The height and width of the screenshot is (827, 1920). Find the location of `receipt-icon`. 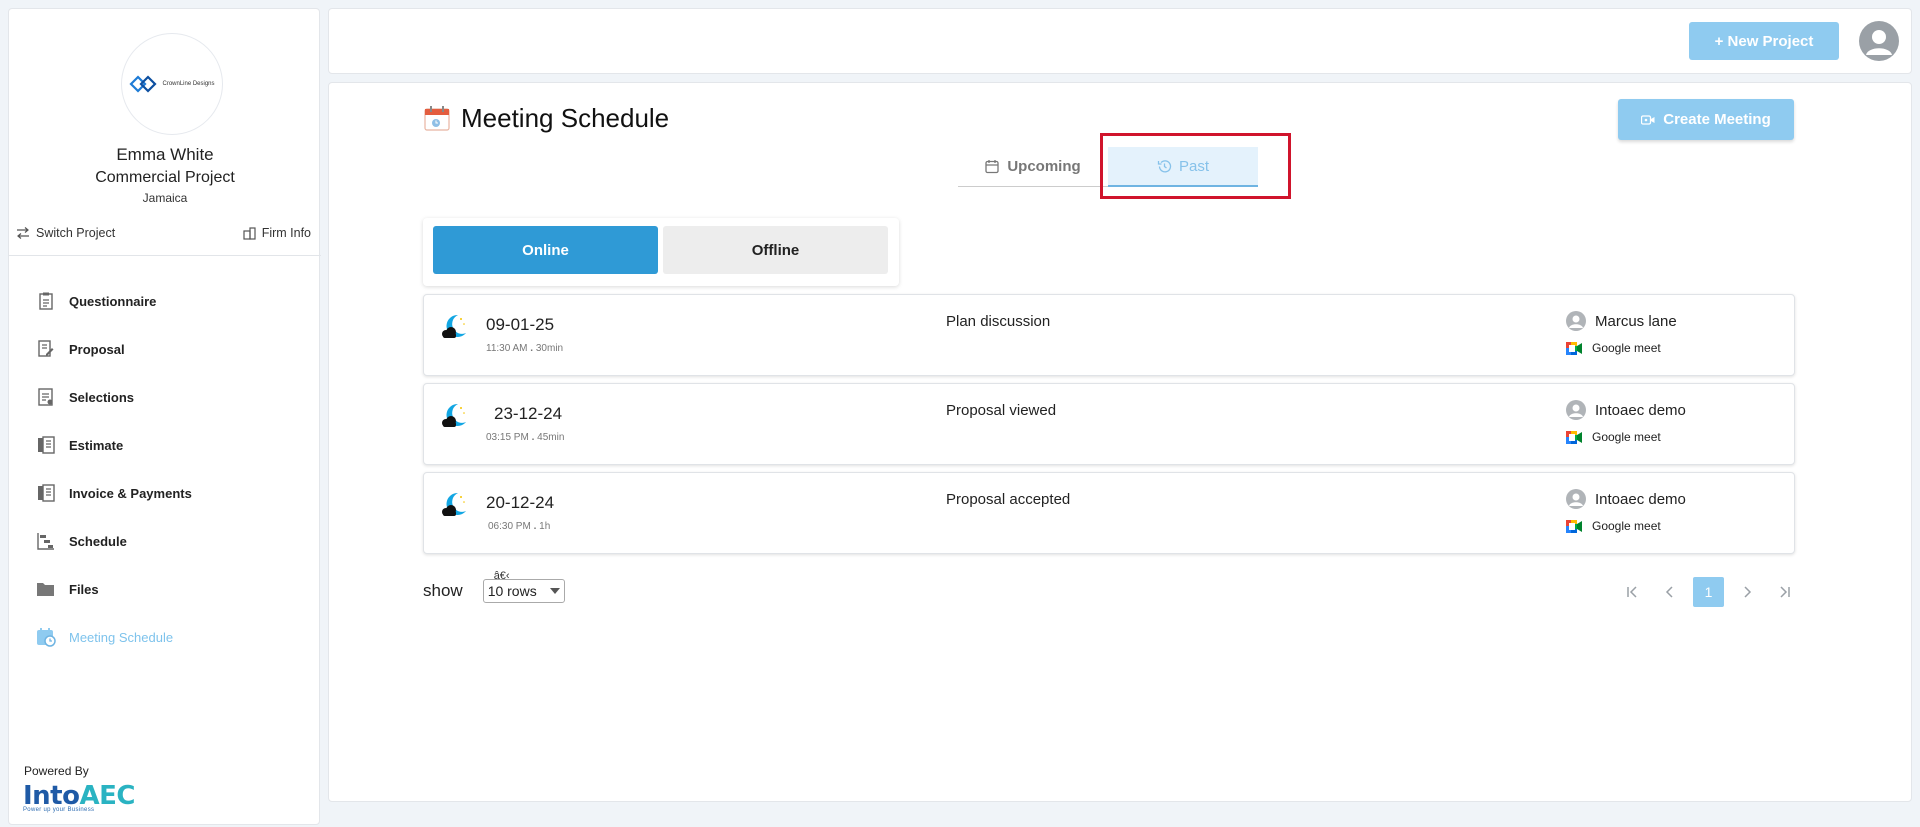

receipt-icon is located at coordinates (46, 445).